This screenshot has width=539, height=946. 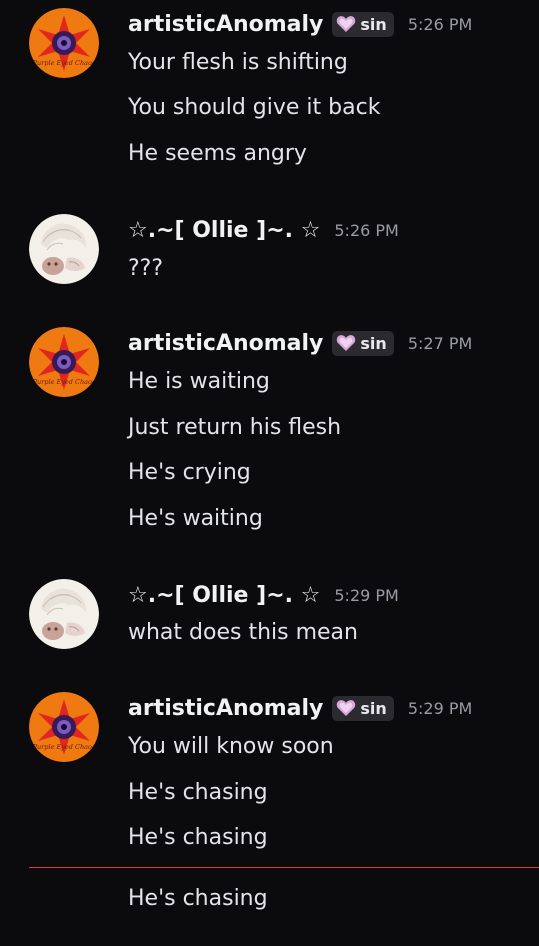 I want to click on message-header: artisticAnomaly sin 5:27 PM, so click(x=300, y=343).